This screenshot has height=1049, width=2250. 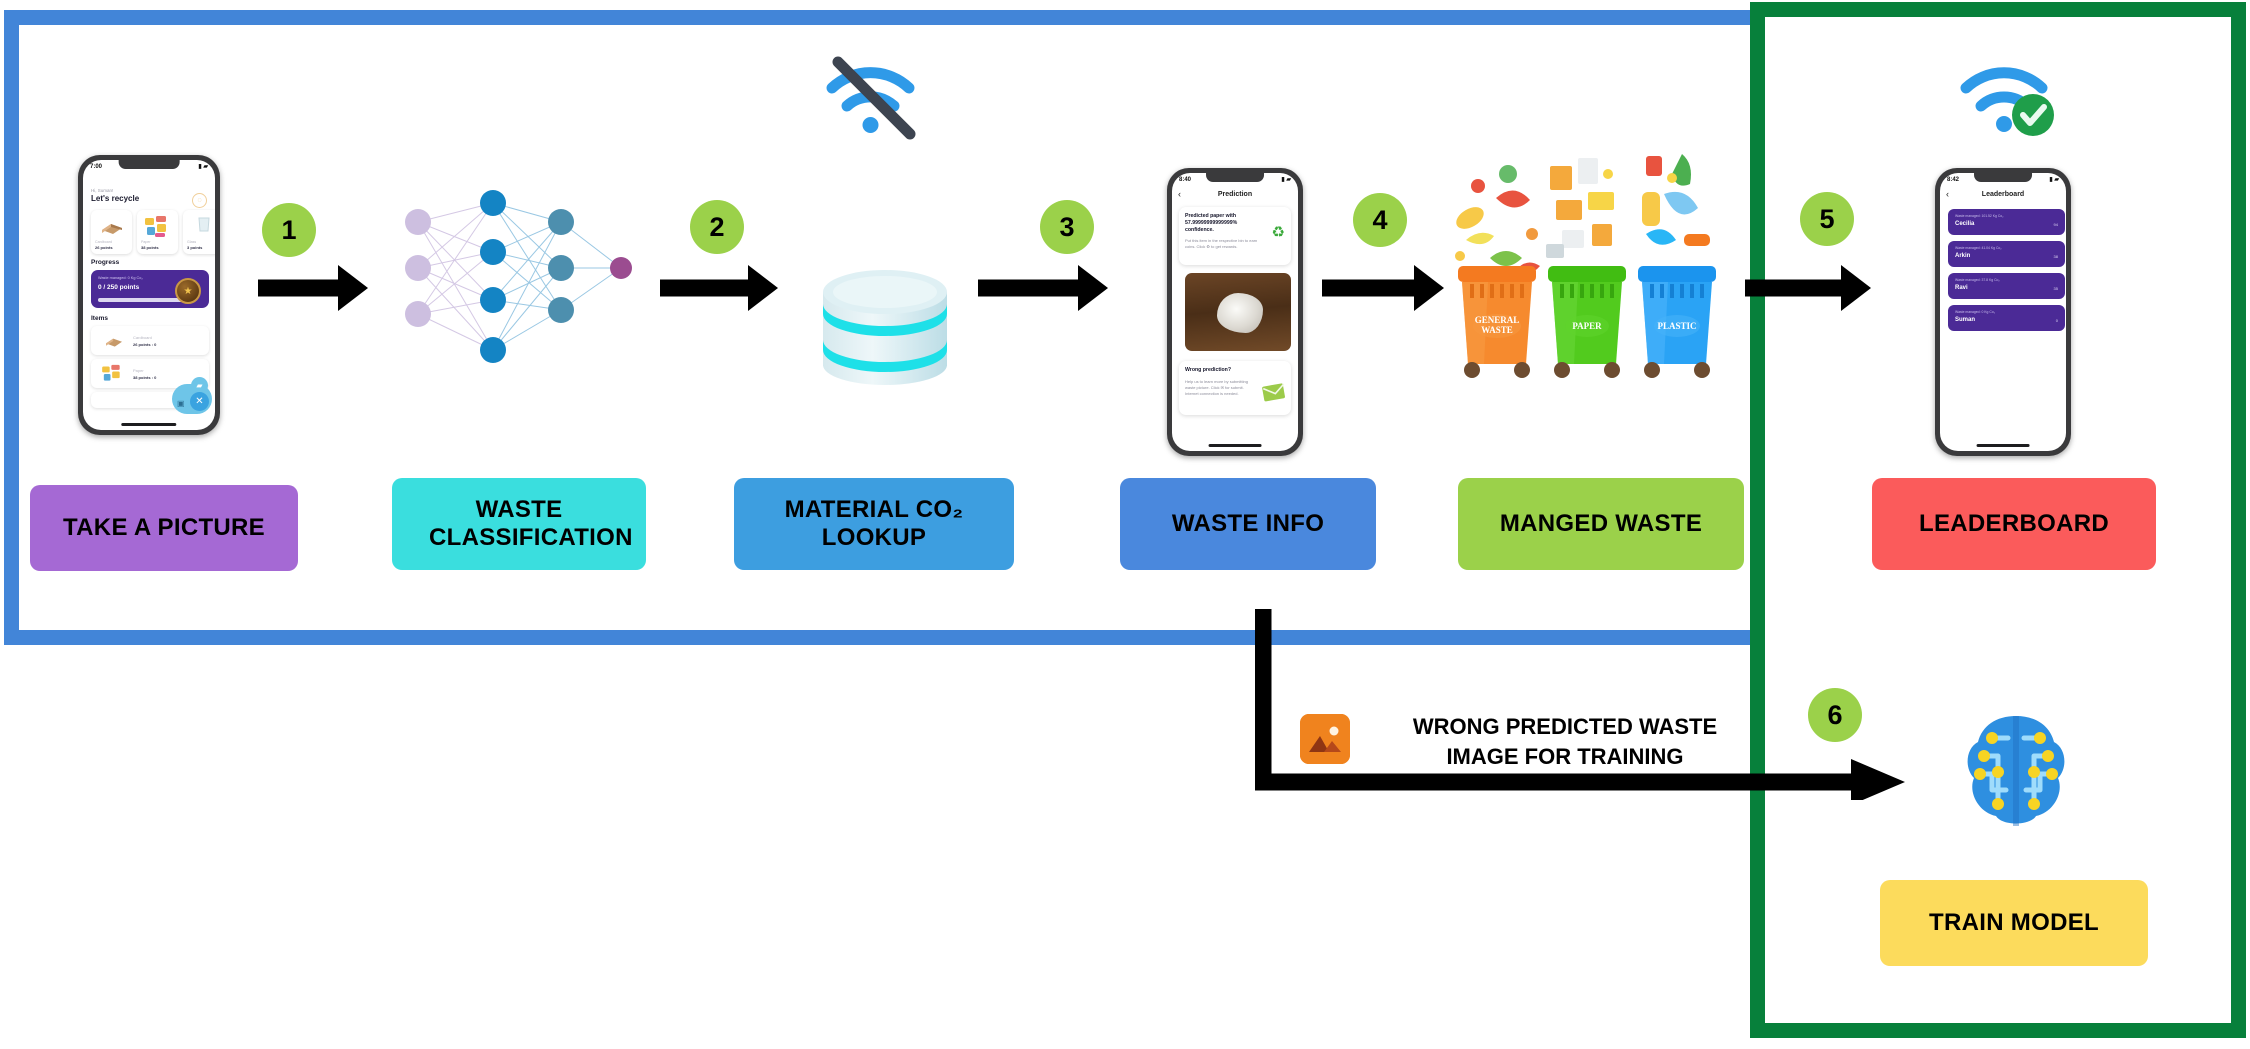 What do you see at coordinates (145, 377) in the screenshot?
I see `item-points: 38 points : 0` at bounding box center [145, 377].